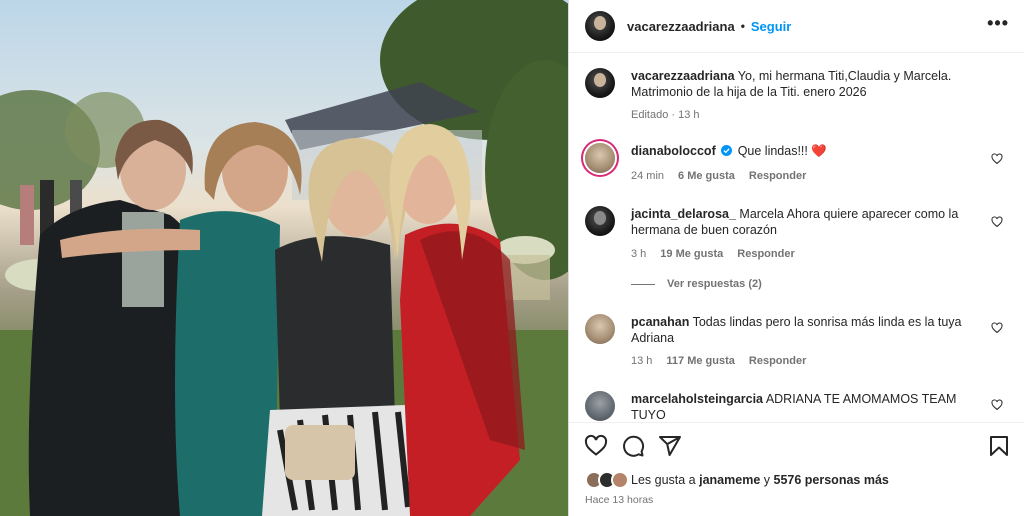  What do you see at coordinates (683, 76) in the screenshot?
I see `caption-username: vacarezzaadriana` at bounding box center [683, 76].